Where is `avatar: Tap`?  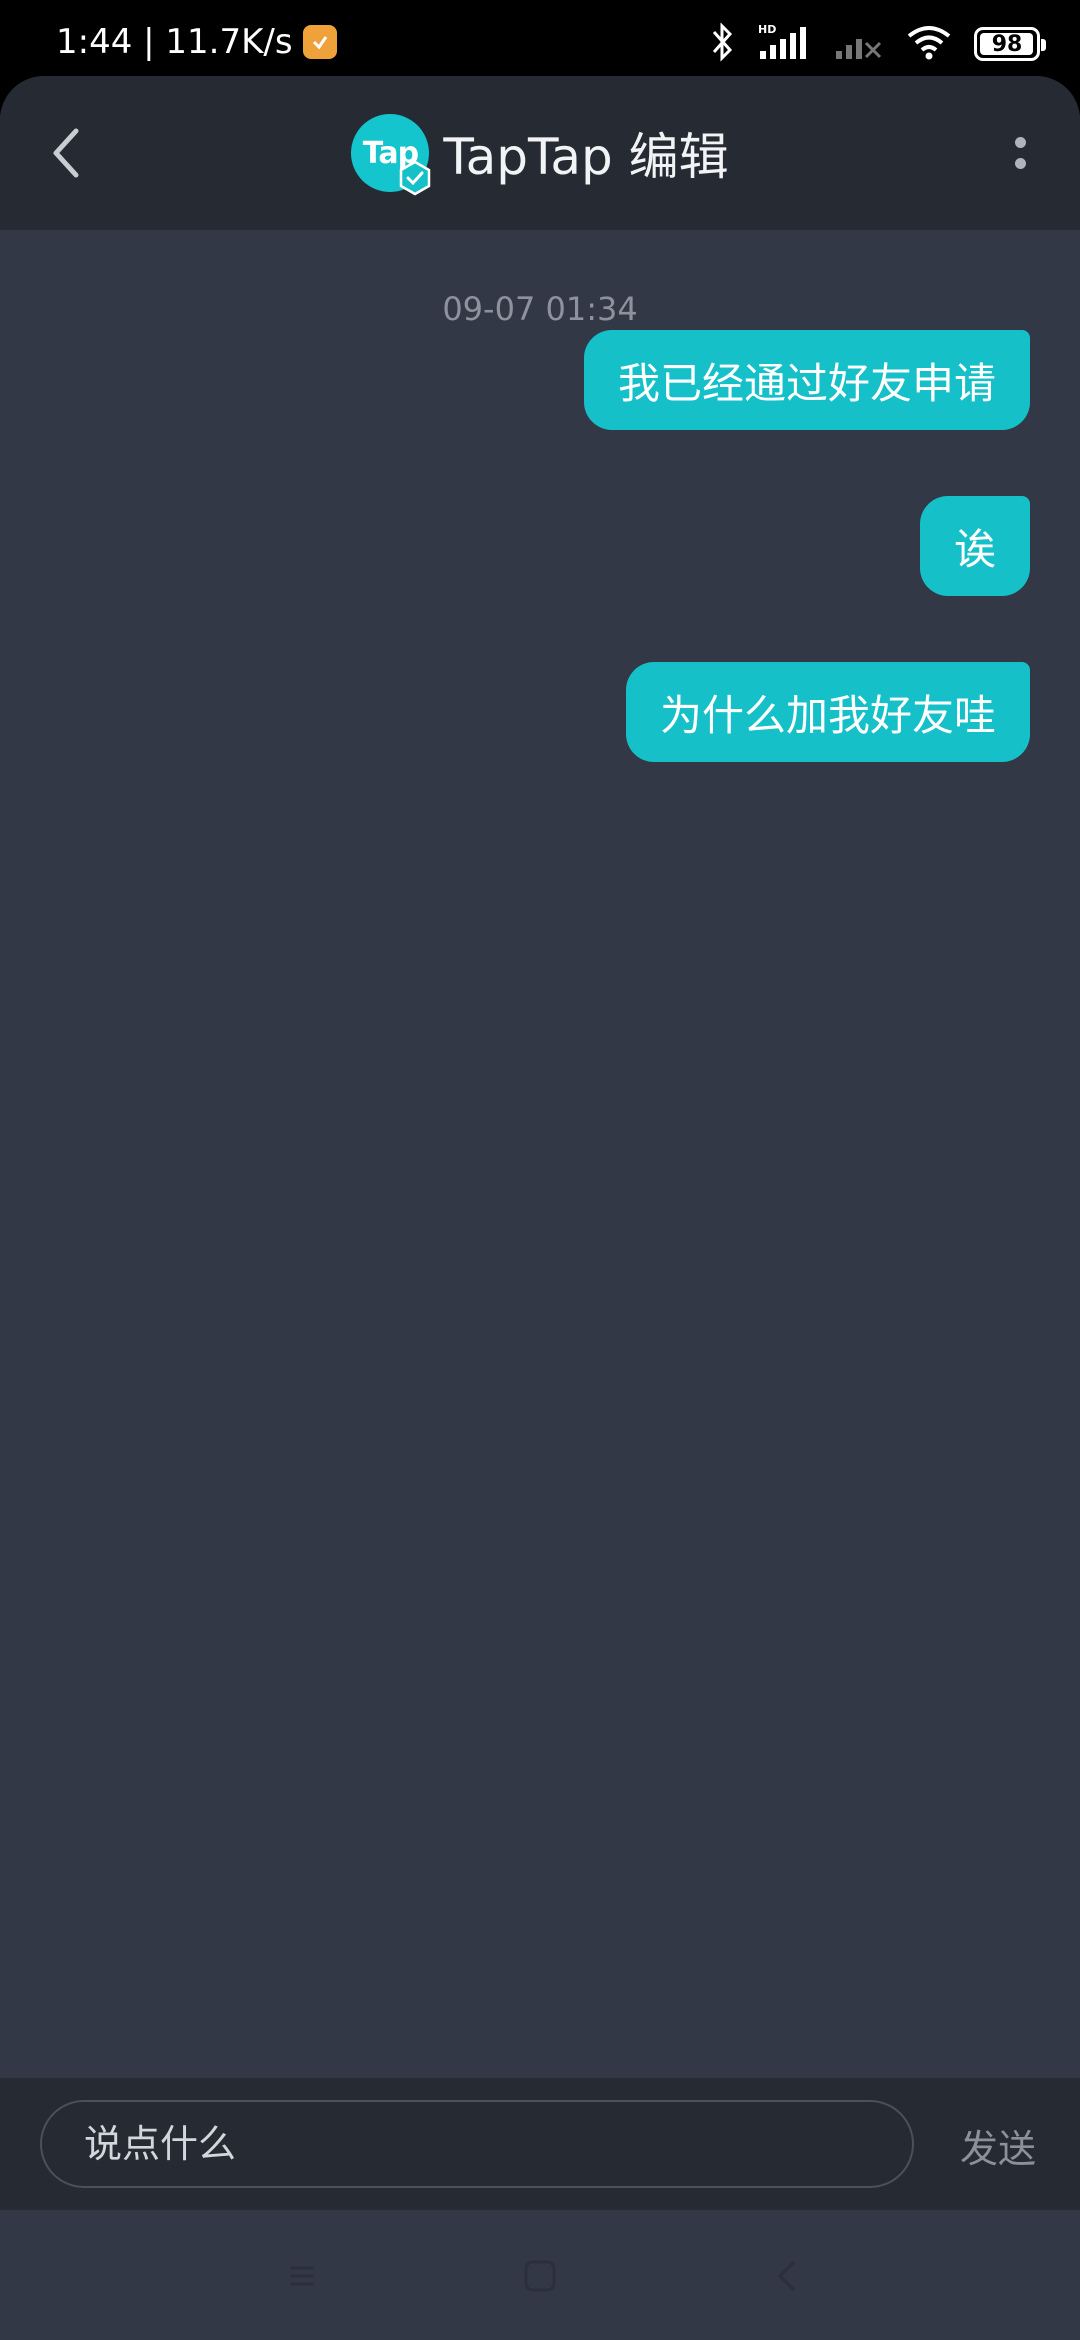 avatar: Tap is located at coordinates (391, 155).